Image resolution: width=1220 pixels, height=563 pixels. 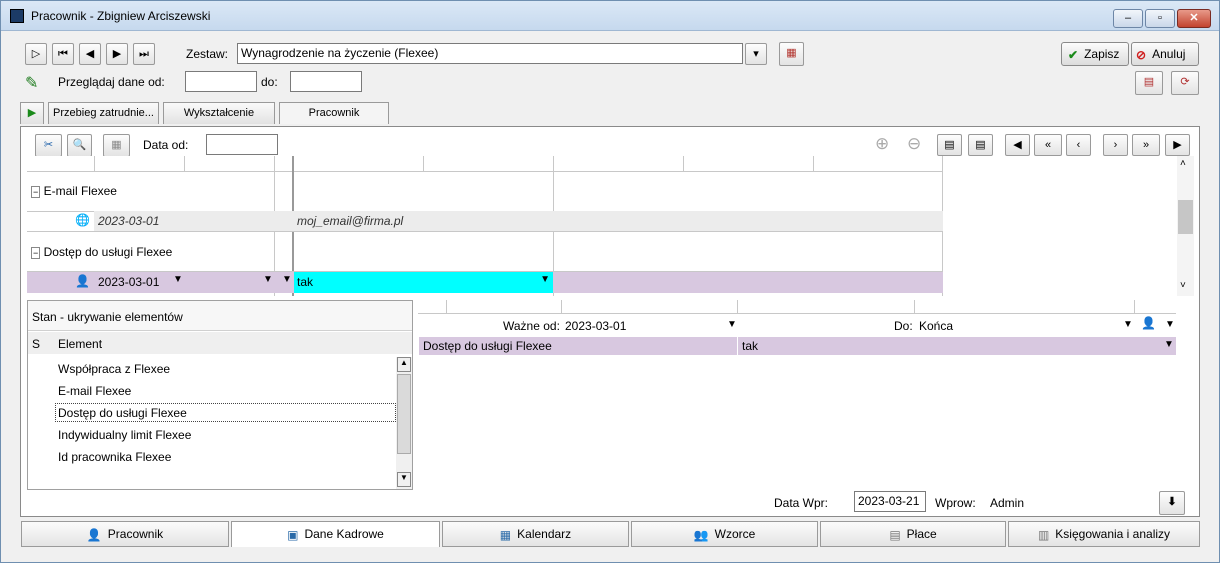 What do you see at coordinates (1183, 285) in the screenshot?
I see `scroll-down-icon: ˅` at bounding box center [1183, 285].